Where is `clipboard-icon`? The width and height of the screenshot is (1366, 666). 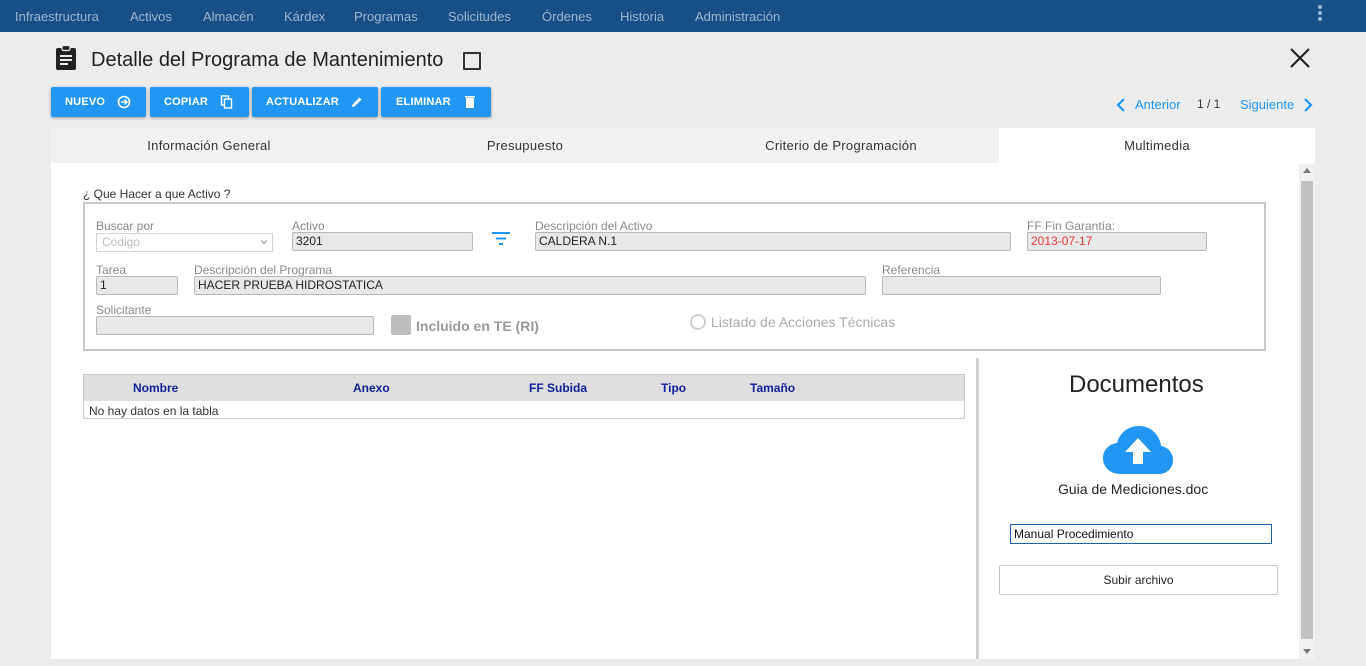
clipboard-icon is located at coordinates (66, 57).